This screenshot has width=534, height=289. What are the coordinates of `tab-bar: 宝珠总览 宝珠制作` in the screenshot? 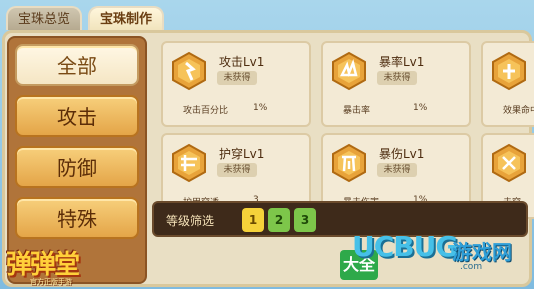 It's located at (85, 18).